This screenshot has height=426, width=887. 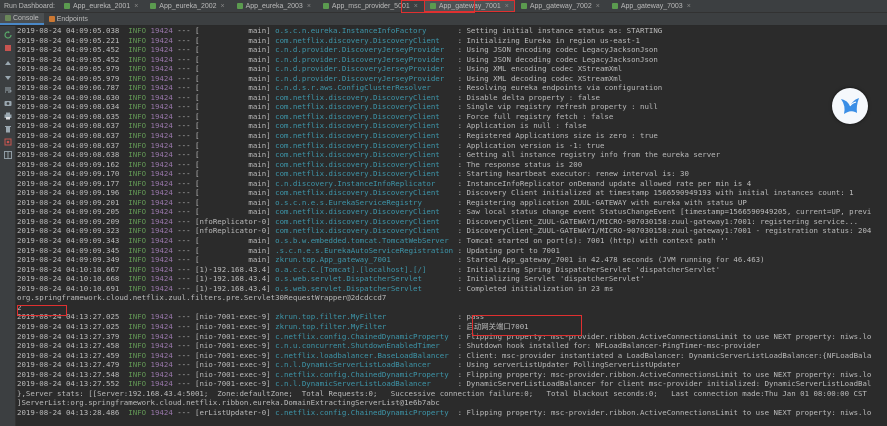 I want to click on rerun-icon, so click(x=7, y=34).